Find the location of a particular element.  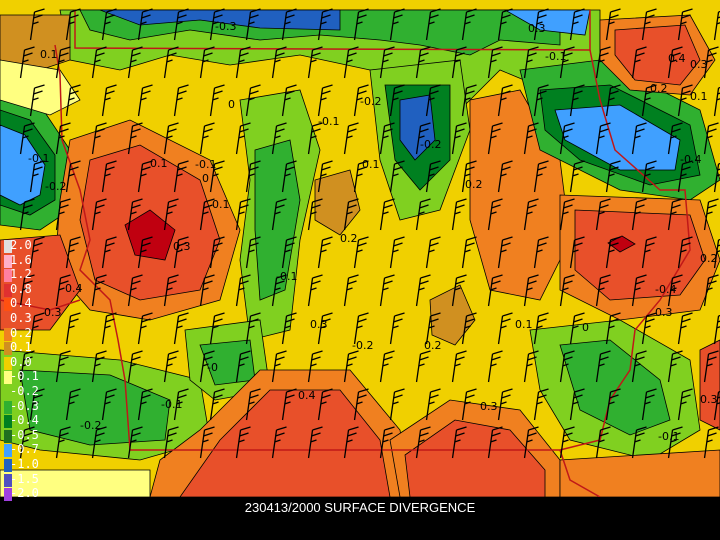

legend-label: -0.7 is located at coordinates (24, 449).